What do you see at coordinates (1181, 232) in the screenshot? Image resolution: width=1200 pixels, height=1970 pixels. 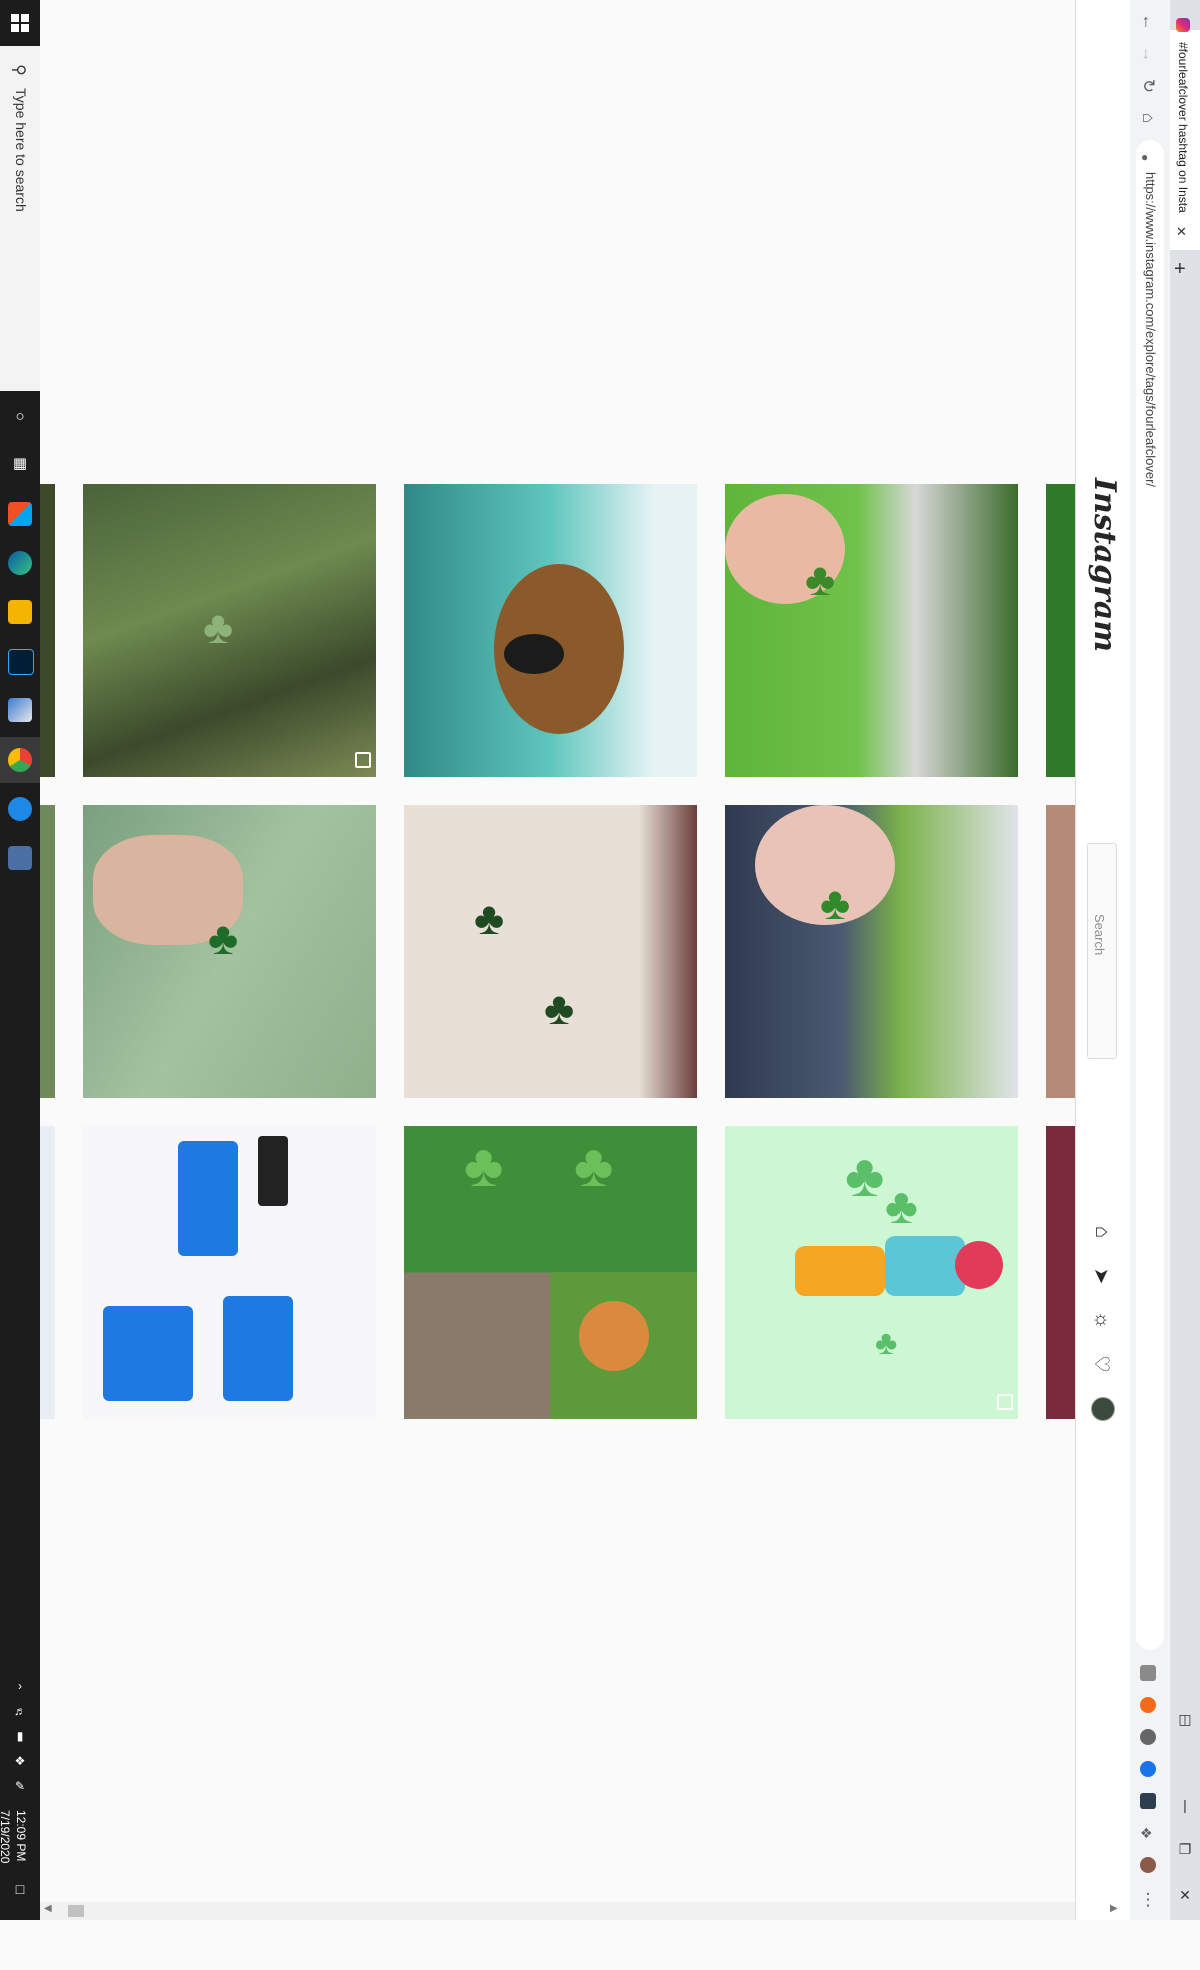 I see `close-tab-icon: ✕` at bounding box center [1181, 232].